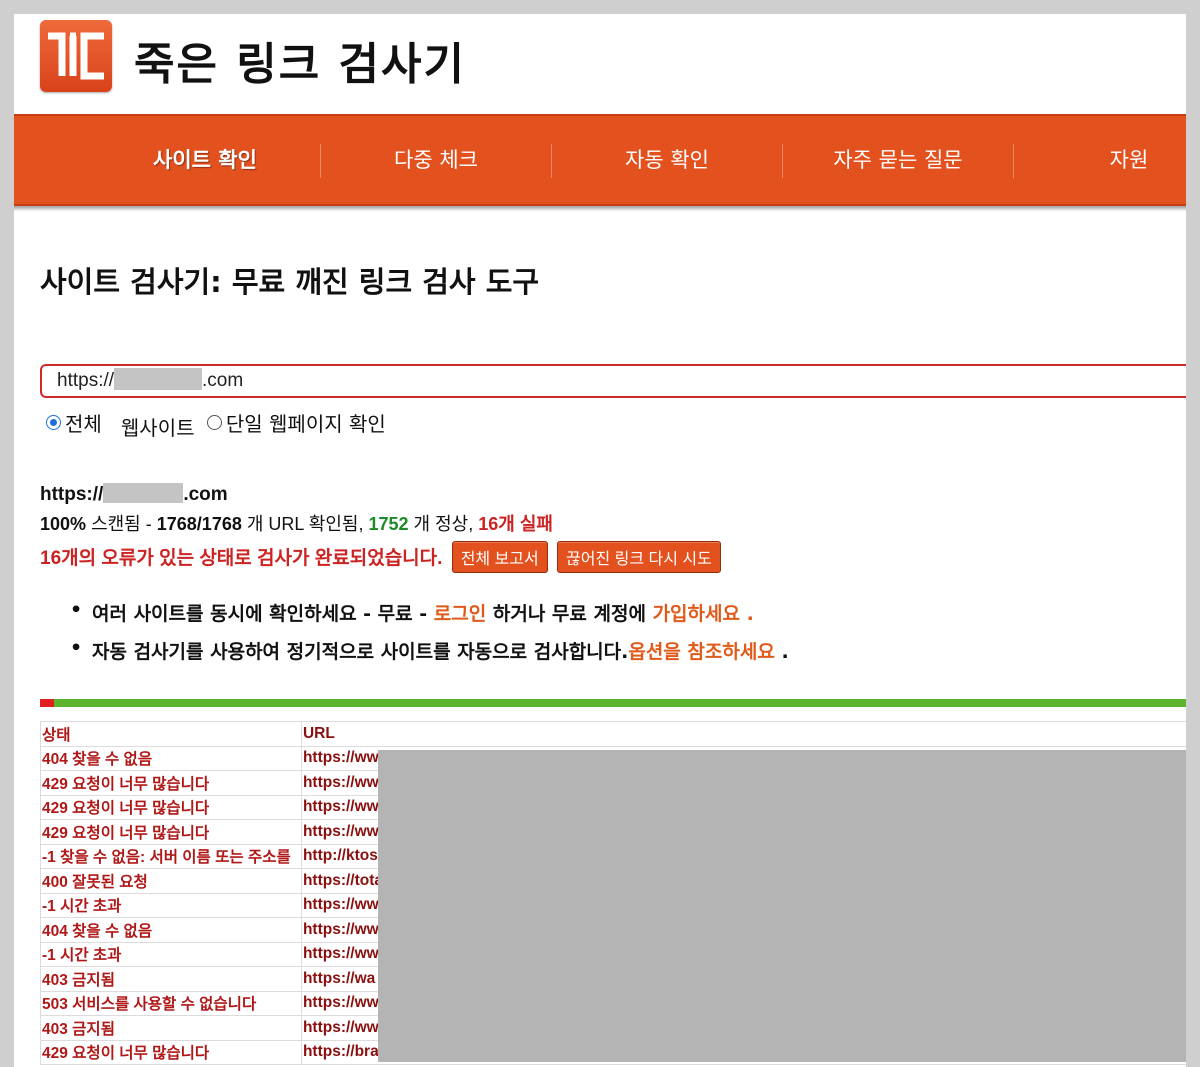 This screenshot has height=1067, width=1200. What do you see at coordinates (1107, 160) in the screenshot?
I see `nav-item-resources: 자원` at bounding box center [1107, 160].